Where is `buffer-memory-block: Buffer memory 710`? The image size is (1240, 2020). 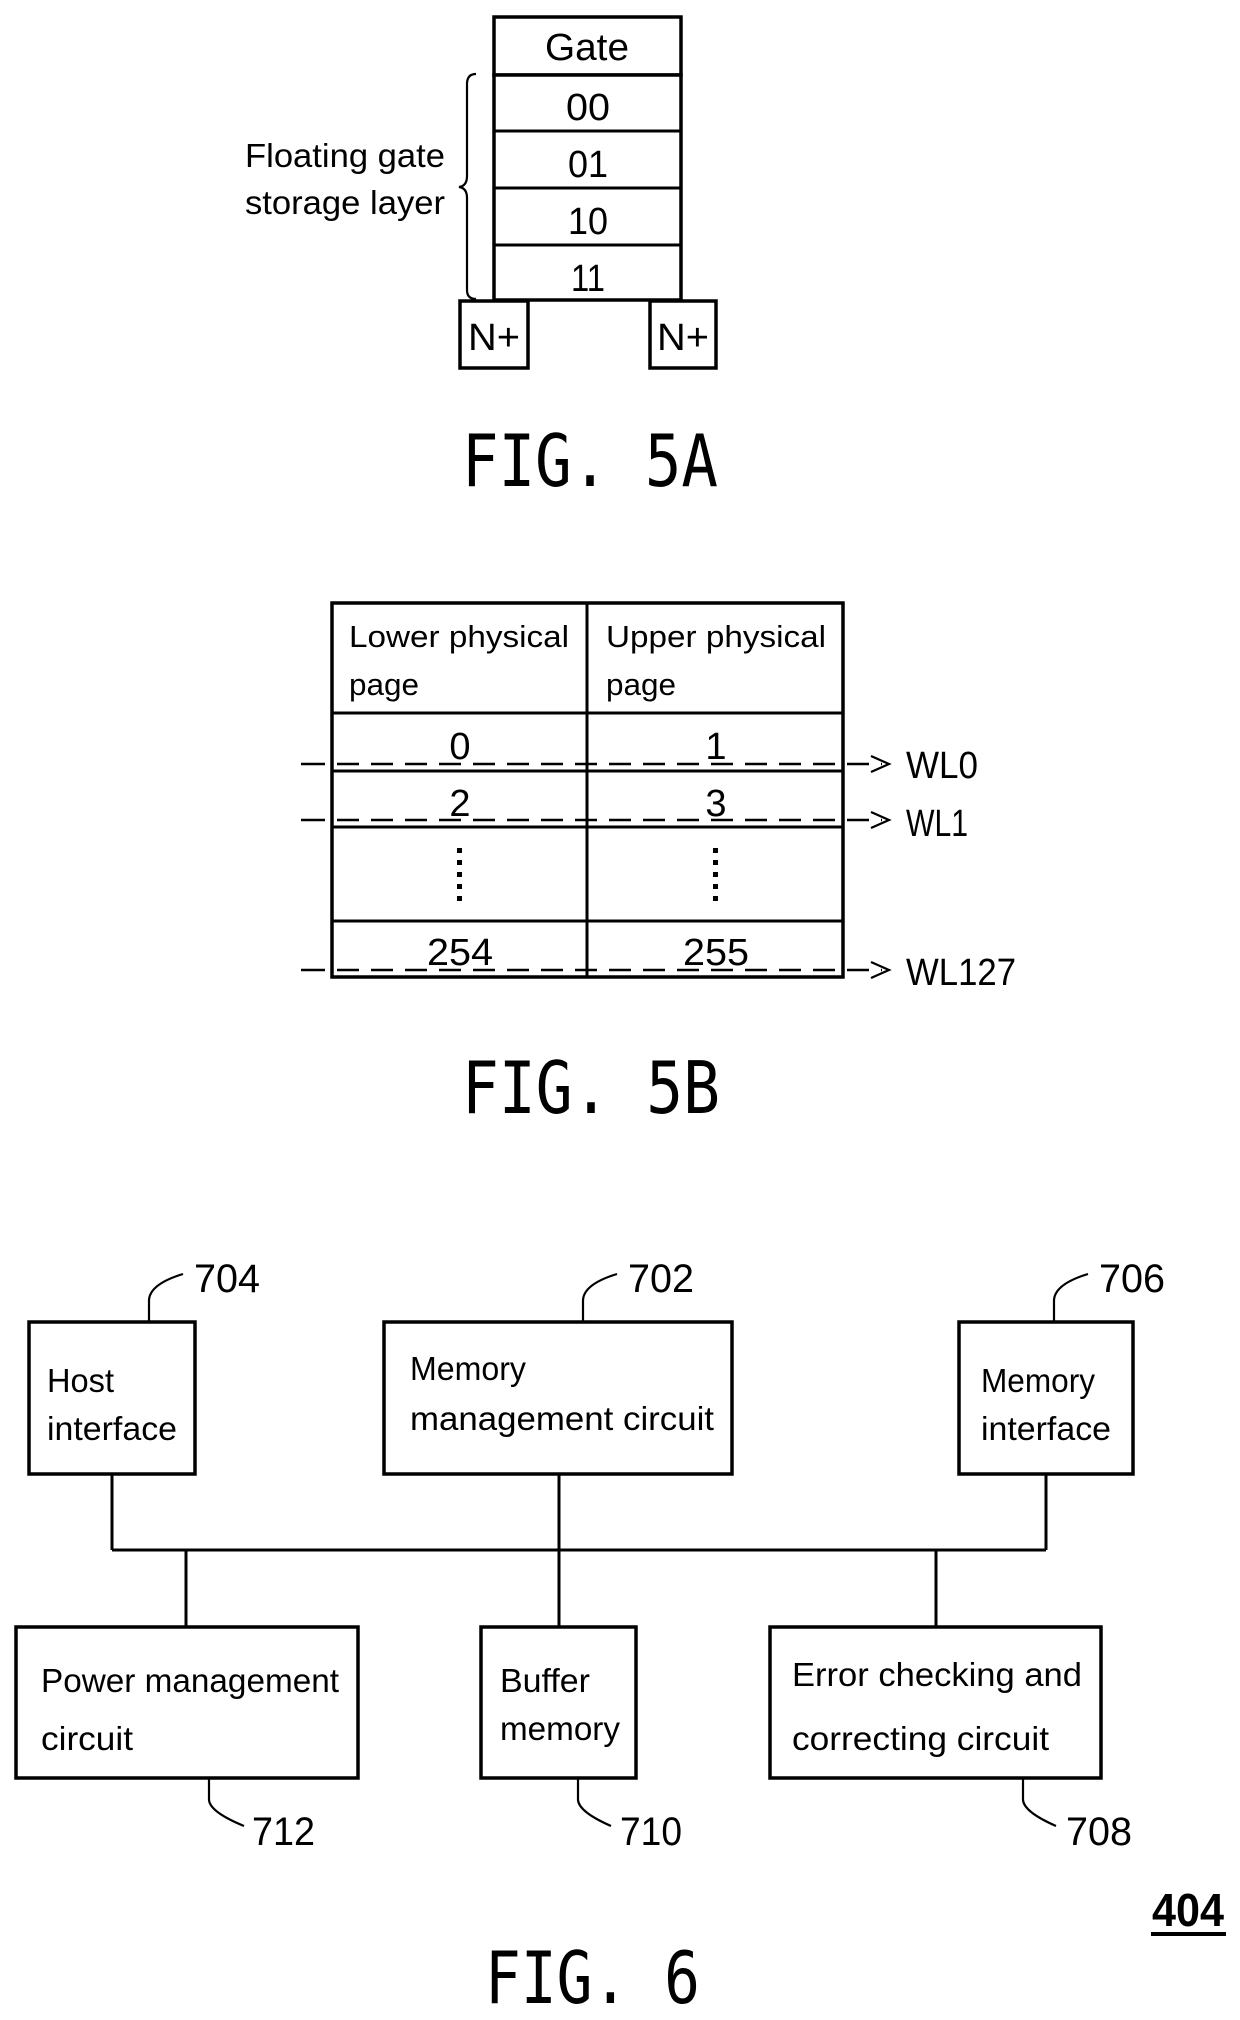 buffer-memory-block: Buffer memory 710 is located at coordinates (580, 1739).